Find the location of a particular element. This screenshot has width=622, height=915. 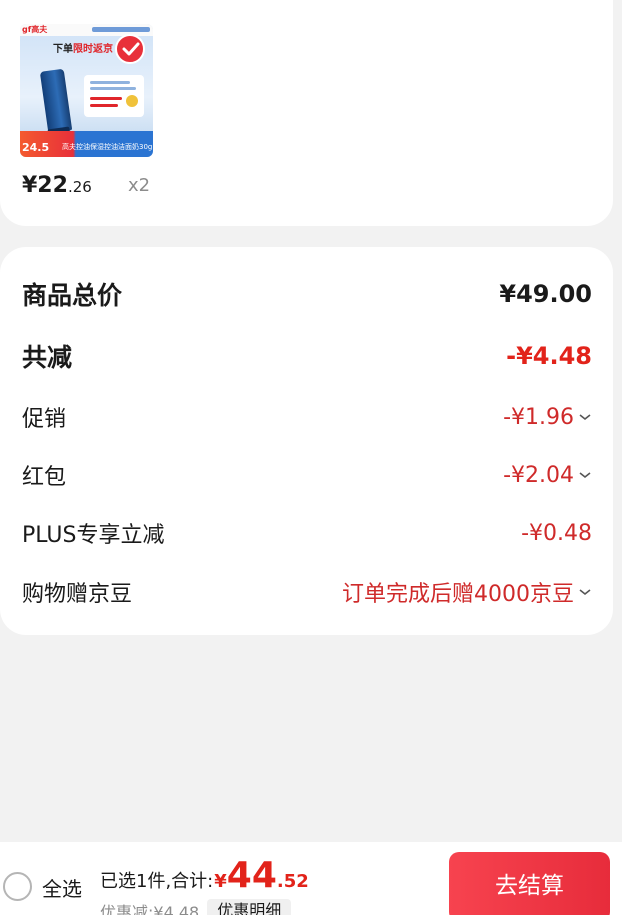

thumbnail-bottom-price: 24.5 is located at coordinates (36, 147).